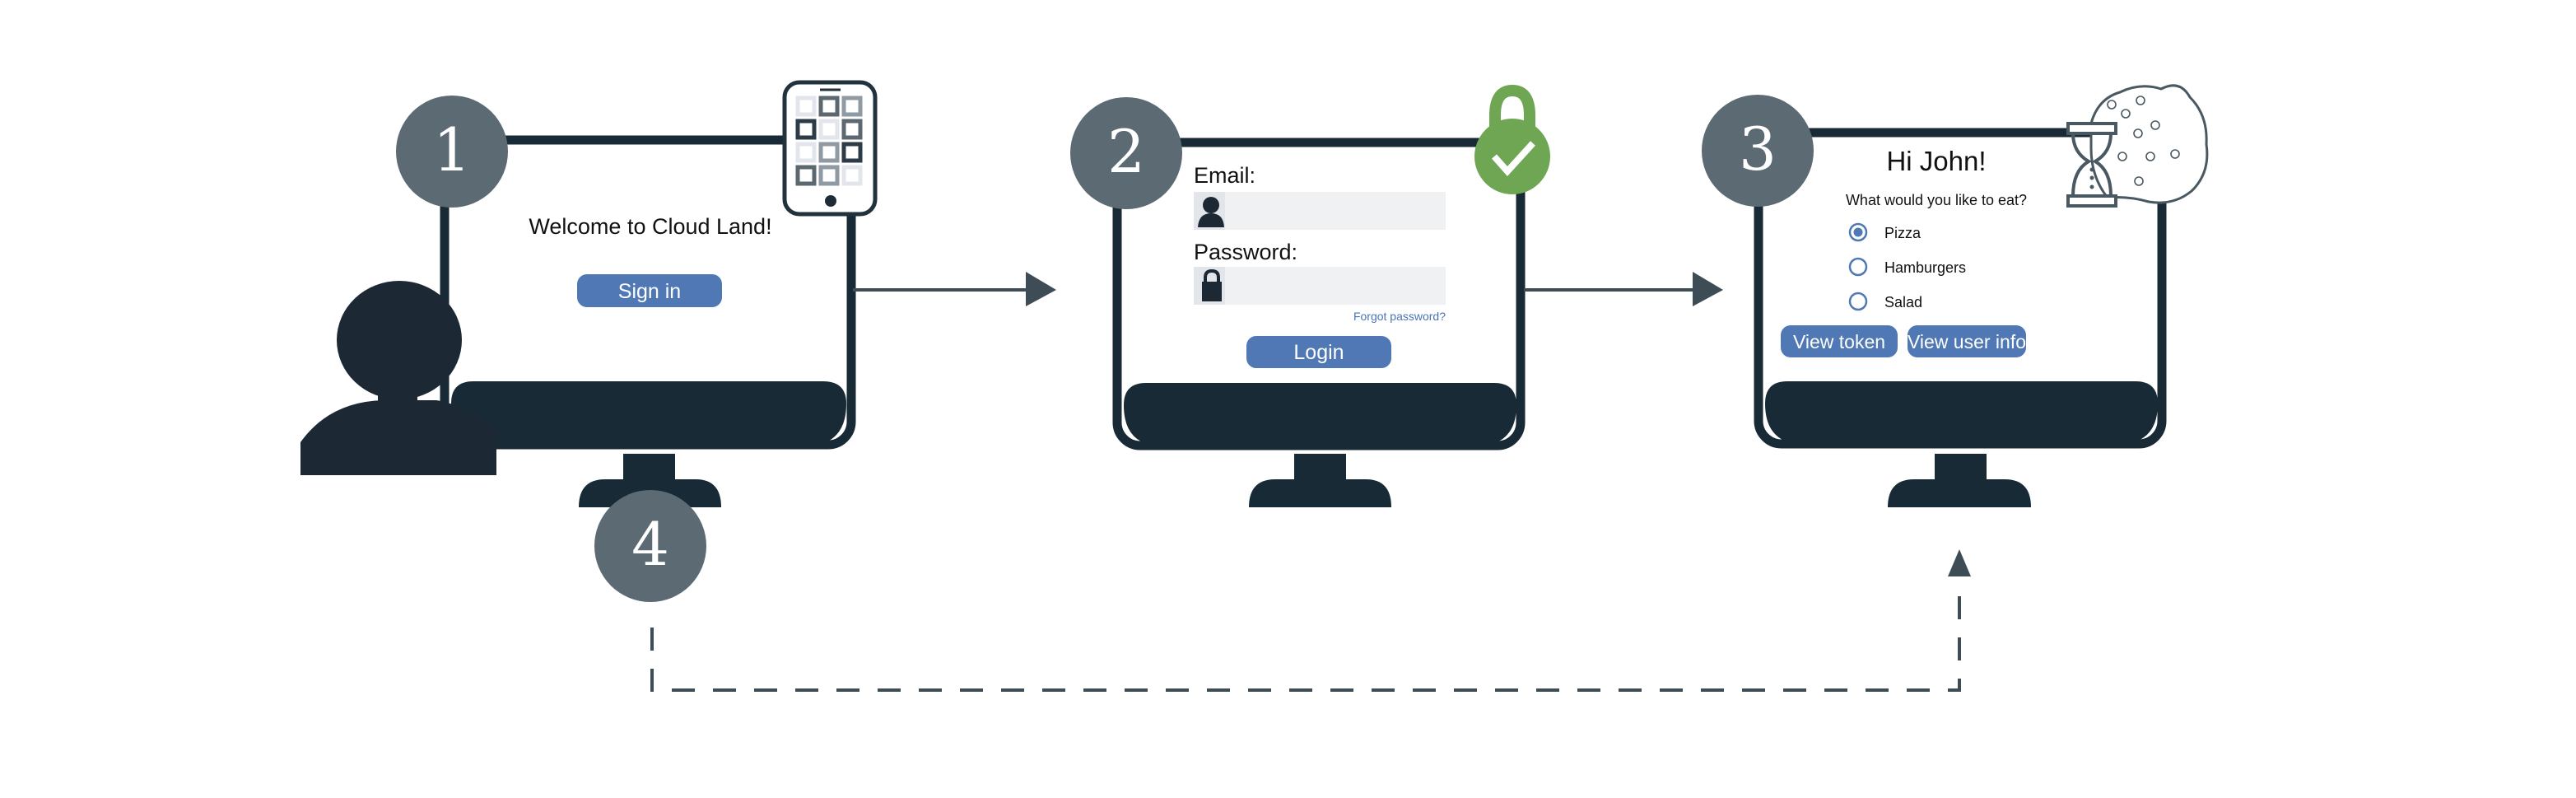 The image size is (2576, 798). I want to click on monitor-2-stand-base, so click(1320, 493).